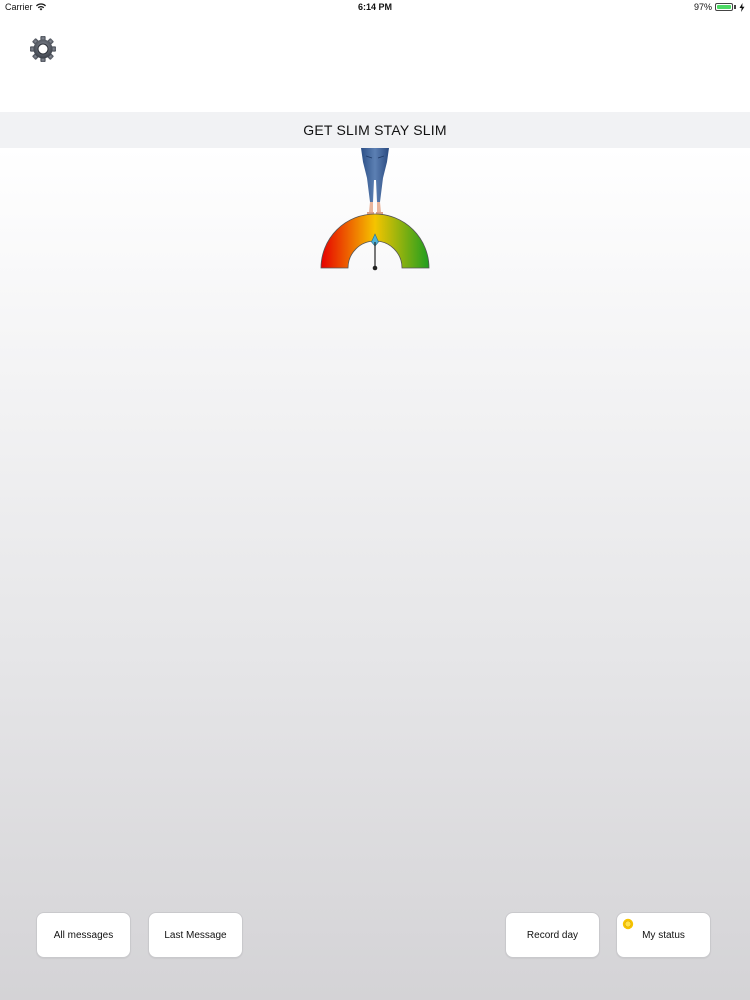  I want to click on record-day-label: Record day, so click(552, 935).